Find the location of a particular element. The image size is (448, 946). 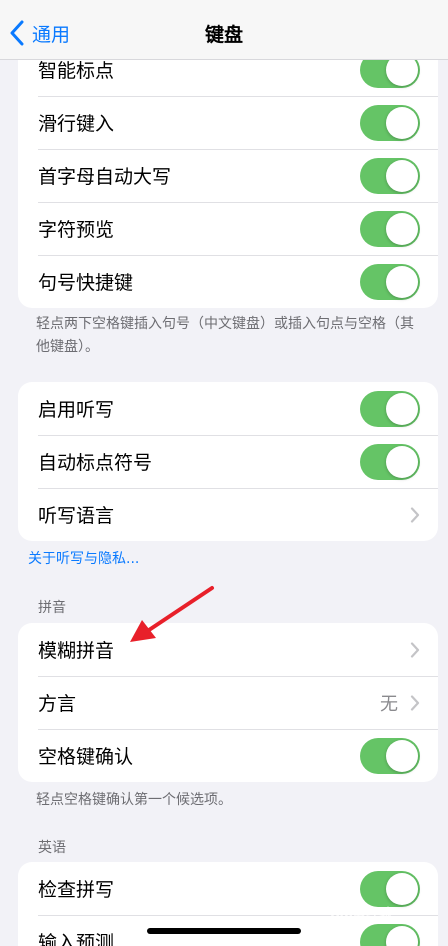

predictive-toggle is located at coordinates (390, 934).